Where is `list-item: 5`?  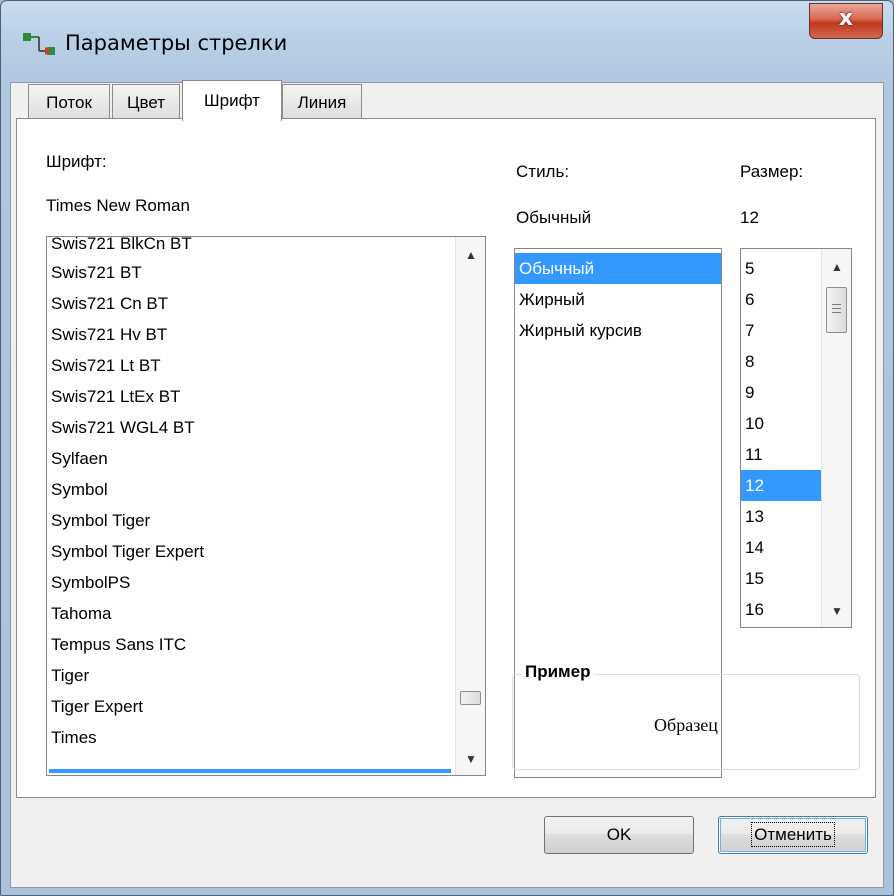
list-item: 5 is located at coordinates (747, 268).